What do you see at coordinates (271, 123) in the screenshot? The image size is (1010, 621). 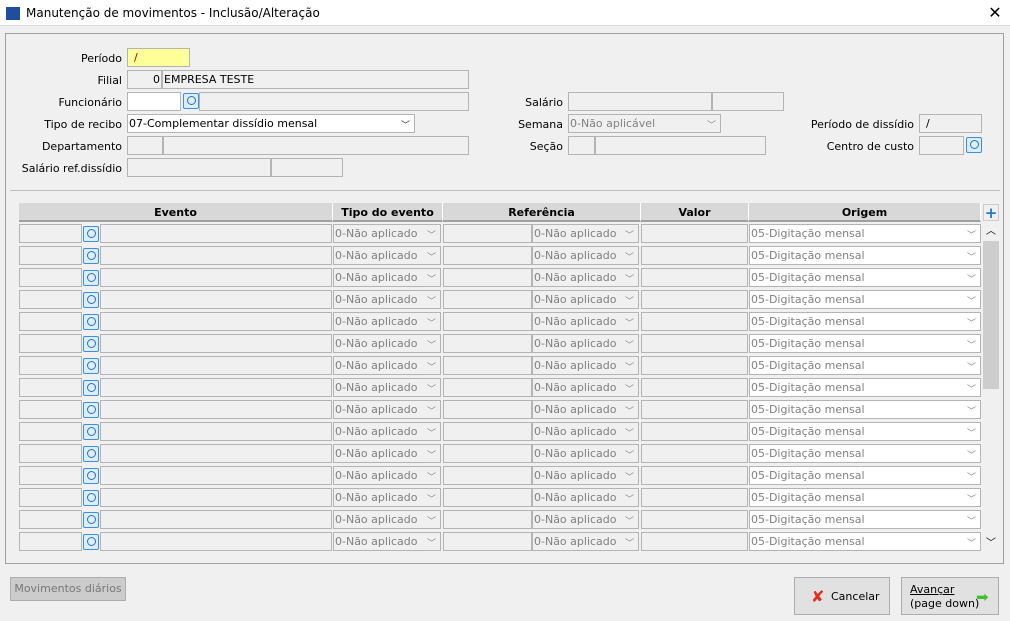 I see `tipo-recibo-select: 07-Complementar dissídio mensal ﹀` at bounding box center [271, 123].